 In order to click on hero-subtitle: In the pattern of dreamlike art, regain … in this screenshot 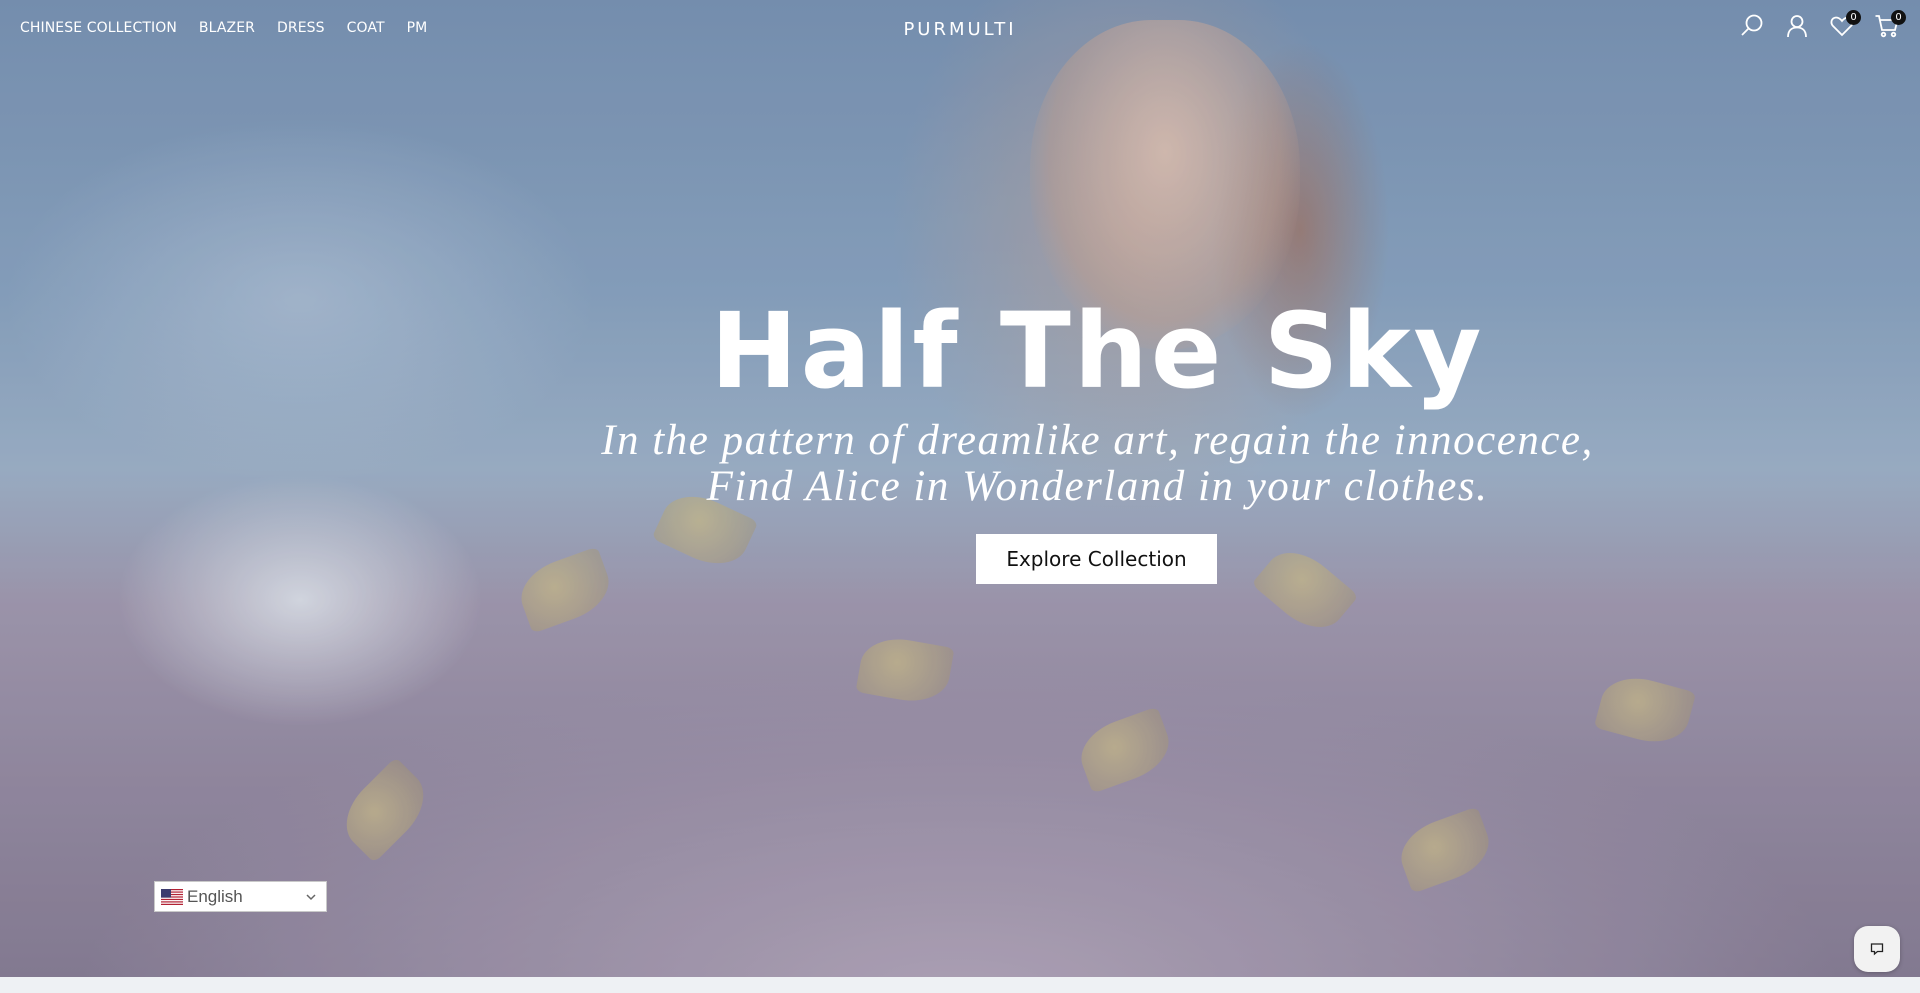, I will do `click(960, 464)`.